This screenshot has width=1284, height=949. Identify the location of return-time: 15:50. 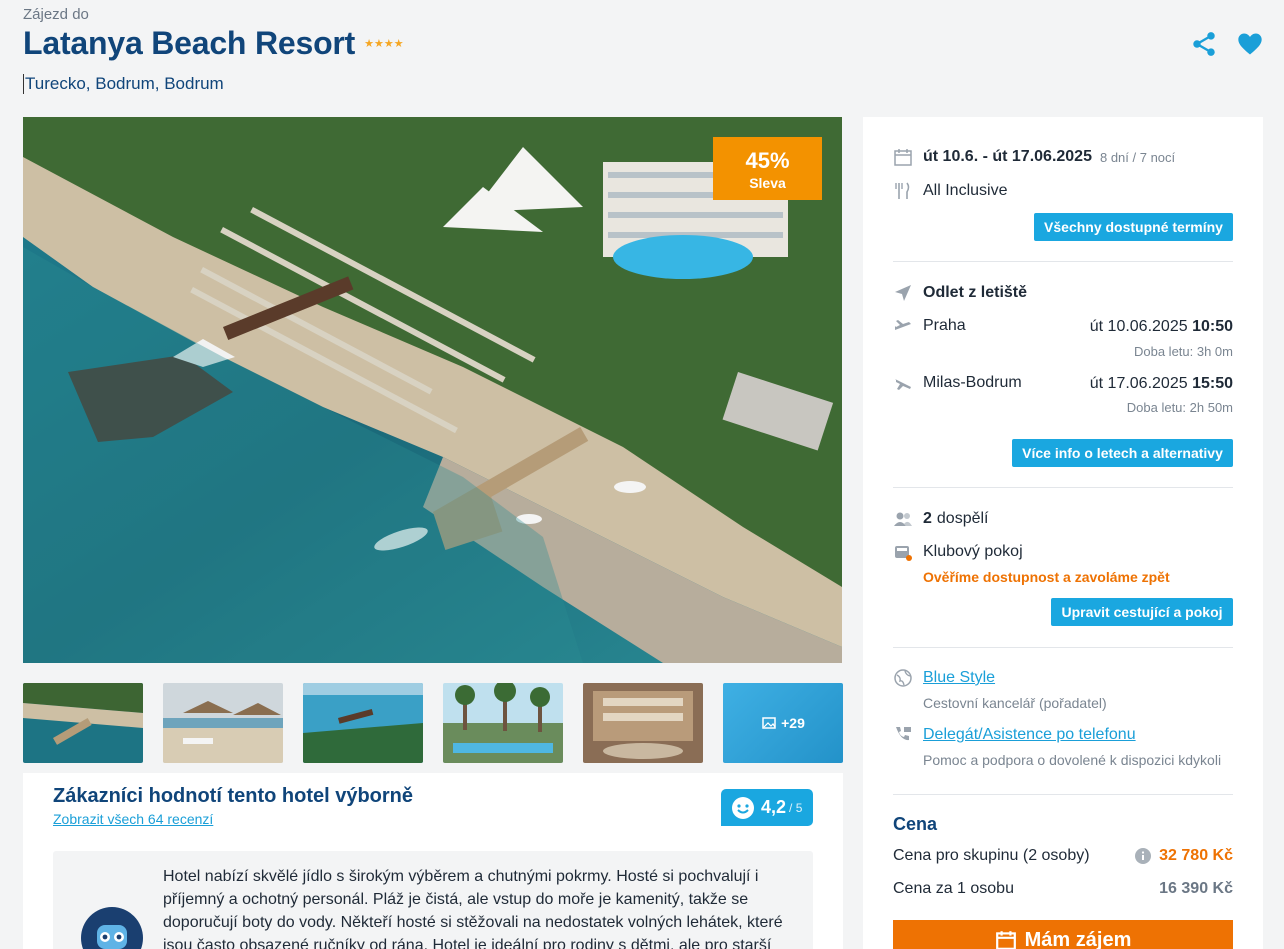
(1212, 383).